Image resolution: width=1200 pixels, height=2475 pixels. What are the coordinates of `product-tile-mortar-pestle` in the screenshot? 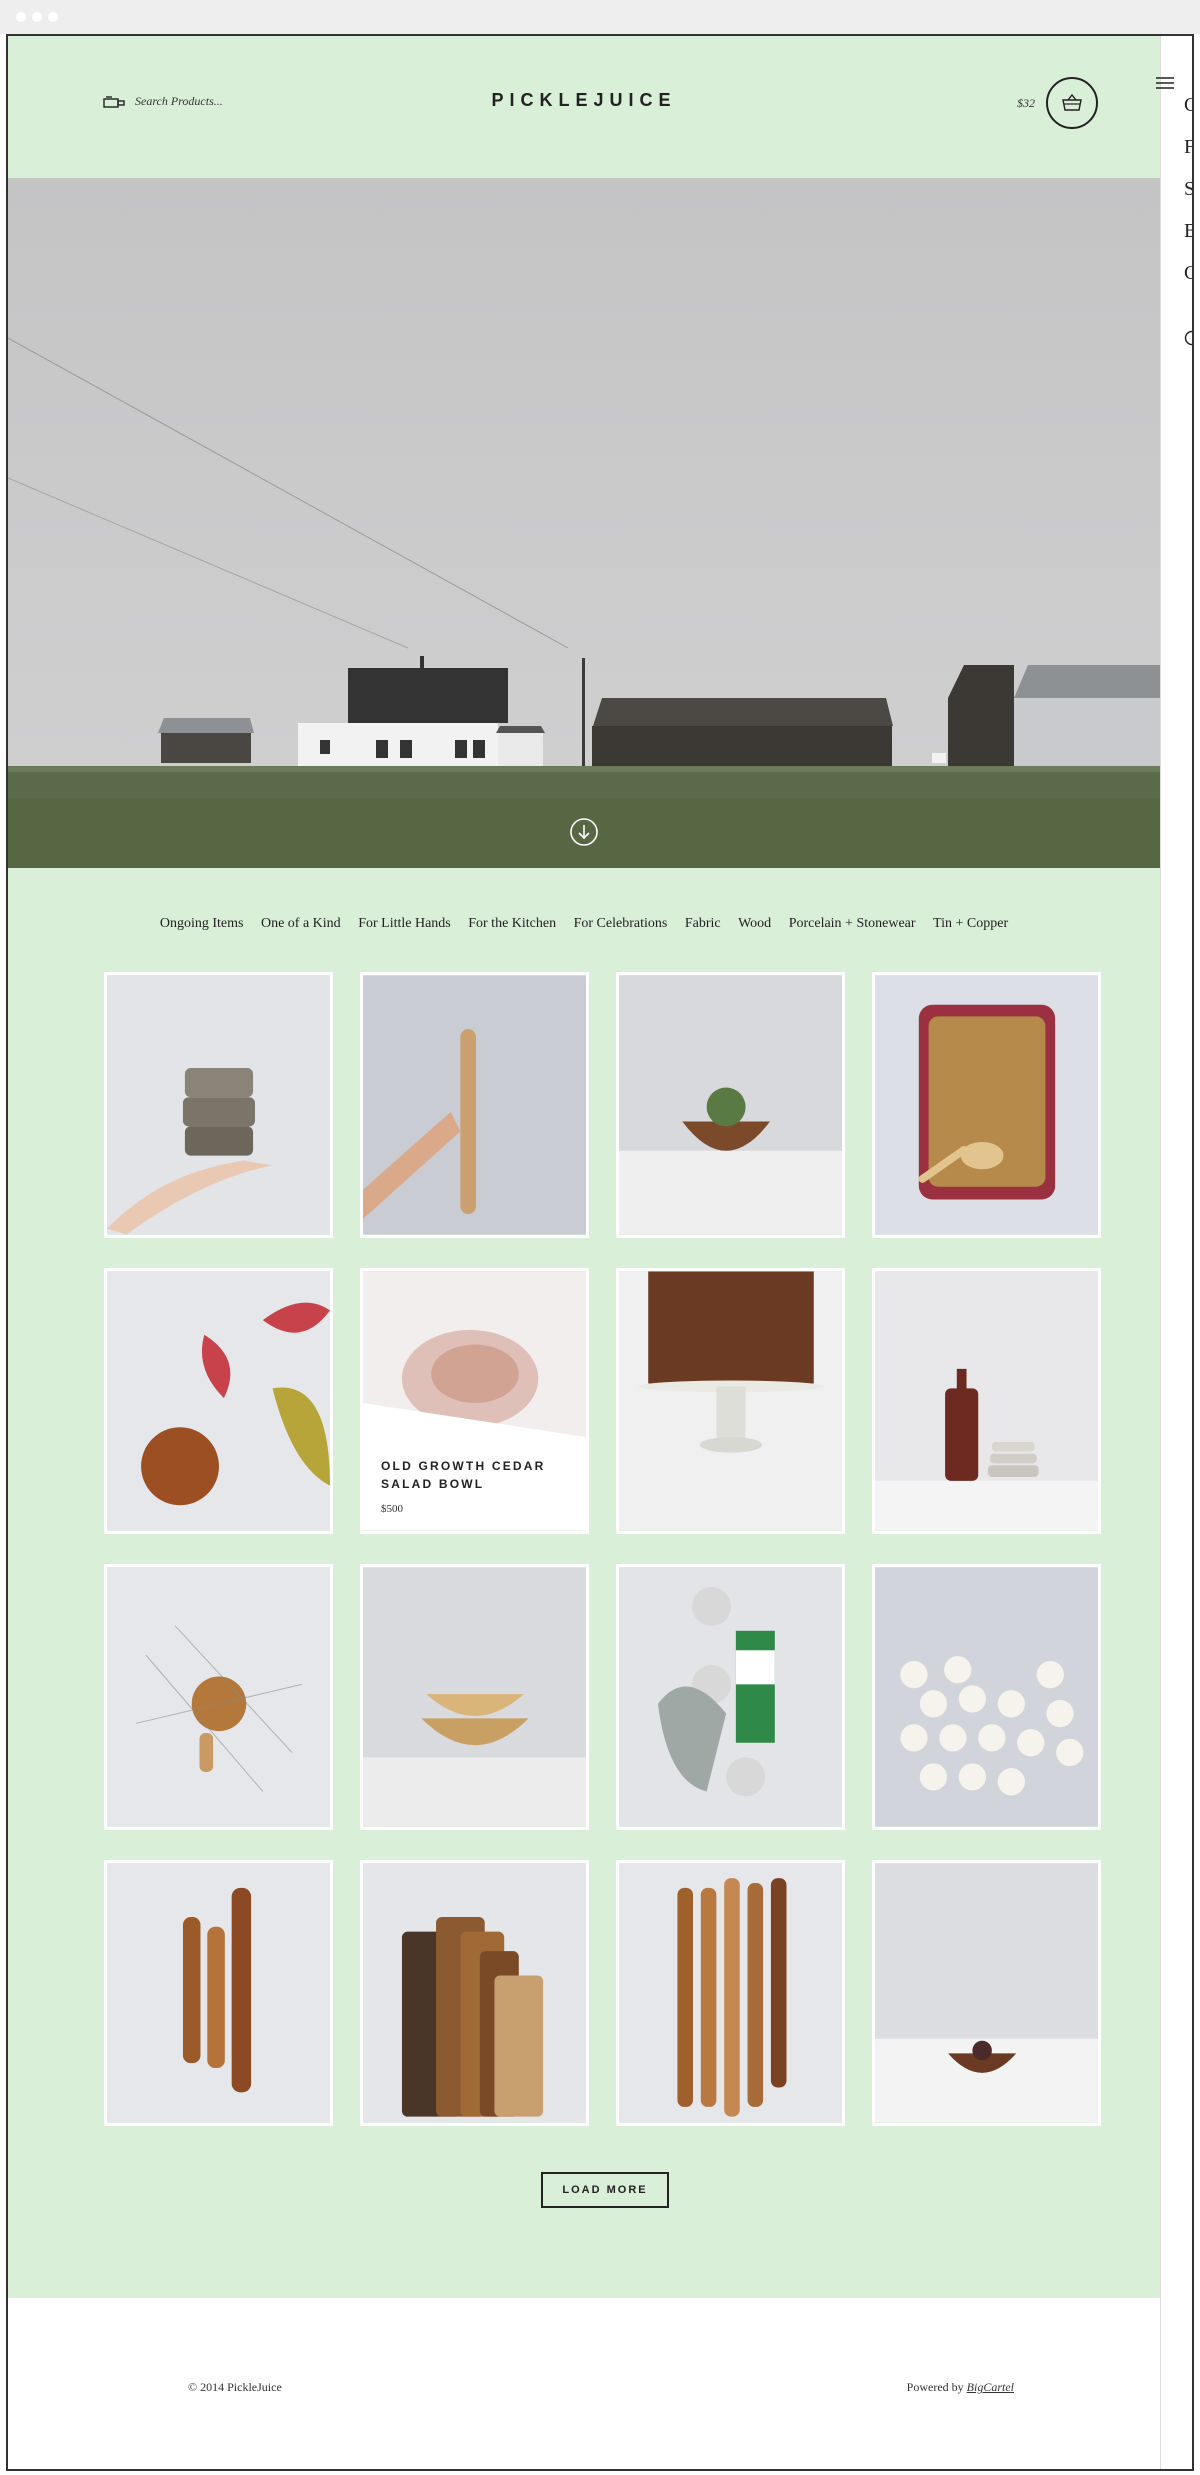 It's located at (218, 1697).